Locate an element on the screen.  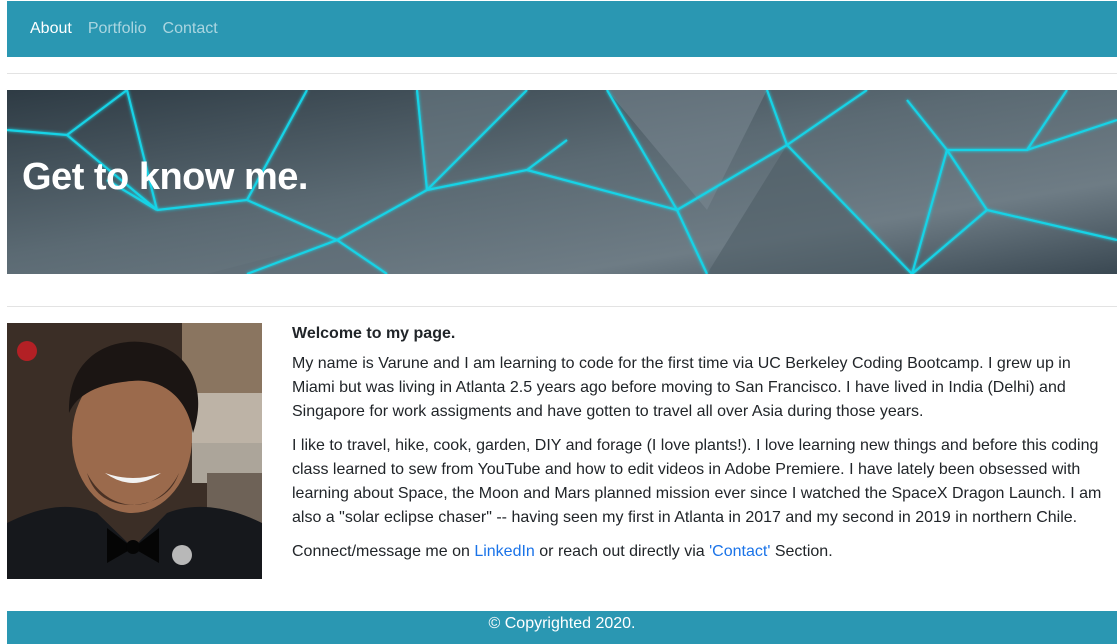
divider-middle is located at coordinates (562, 306).